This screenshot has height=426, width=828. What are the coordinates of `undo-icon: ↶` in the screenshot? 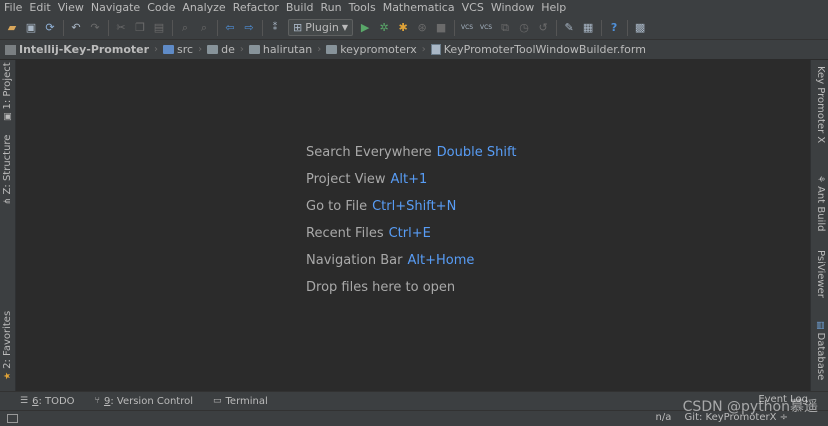 It's located at (76, 28).